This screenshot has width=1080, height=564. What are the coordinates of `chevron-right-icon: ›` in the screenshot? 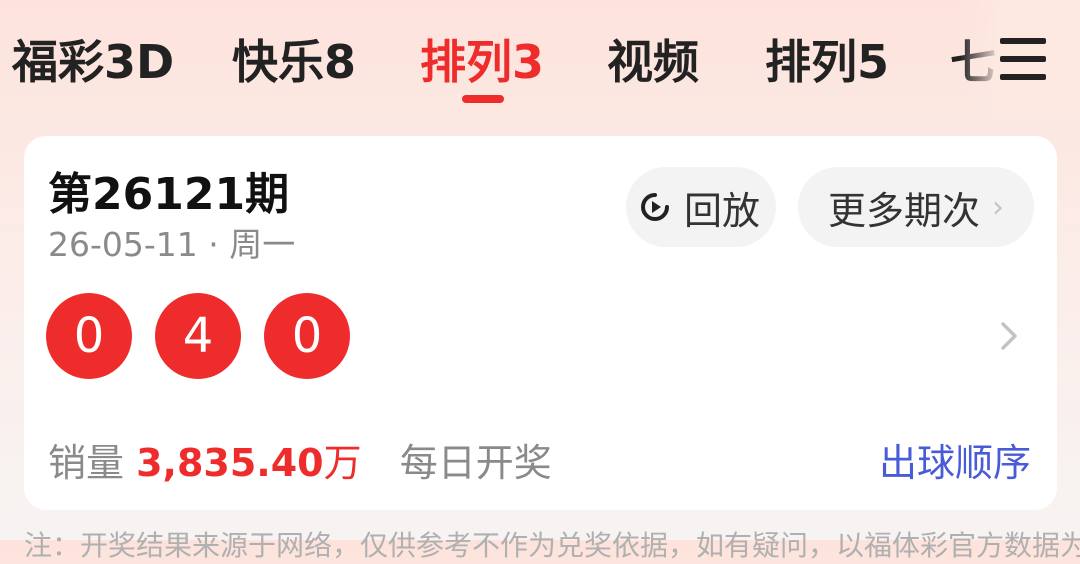 It's located at (998, 207).